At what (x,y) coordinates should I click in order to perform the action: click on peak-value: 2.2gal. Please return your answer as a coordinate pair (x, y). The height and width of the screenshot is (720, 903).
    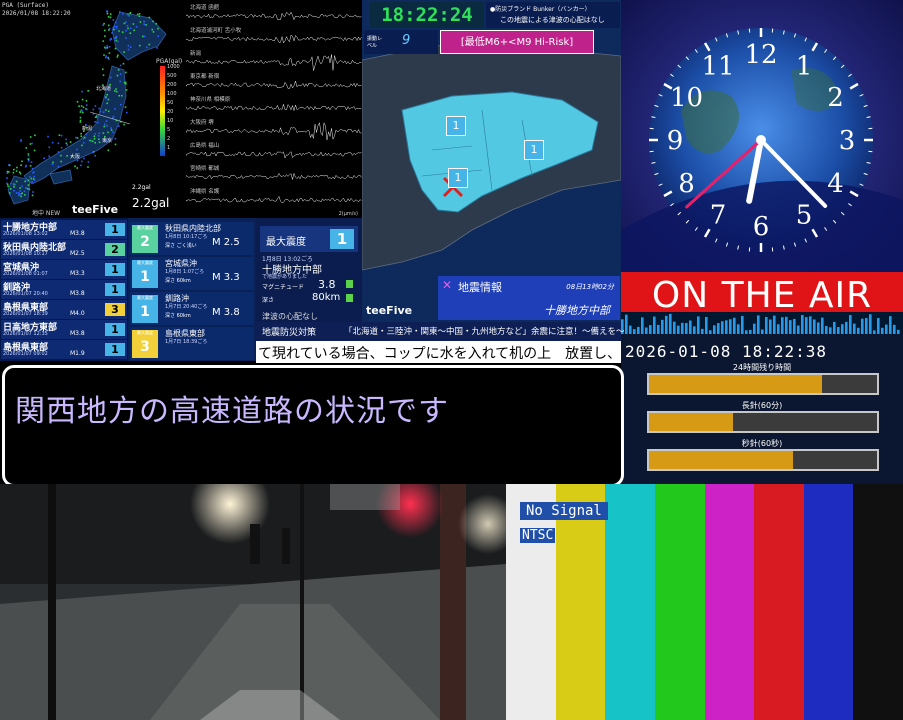
    Looking at the image, I should click on (151, 203).